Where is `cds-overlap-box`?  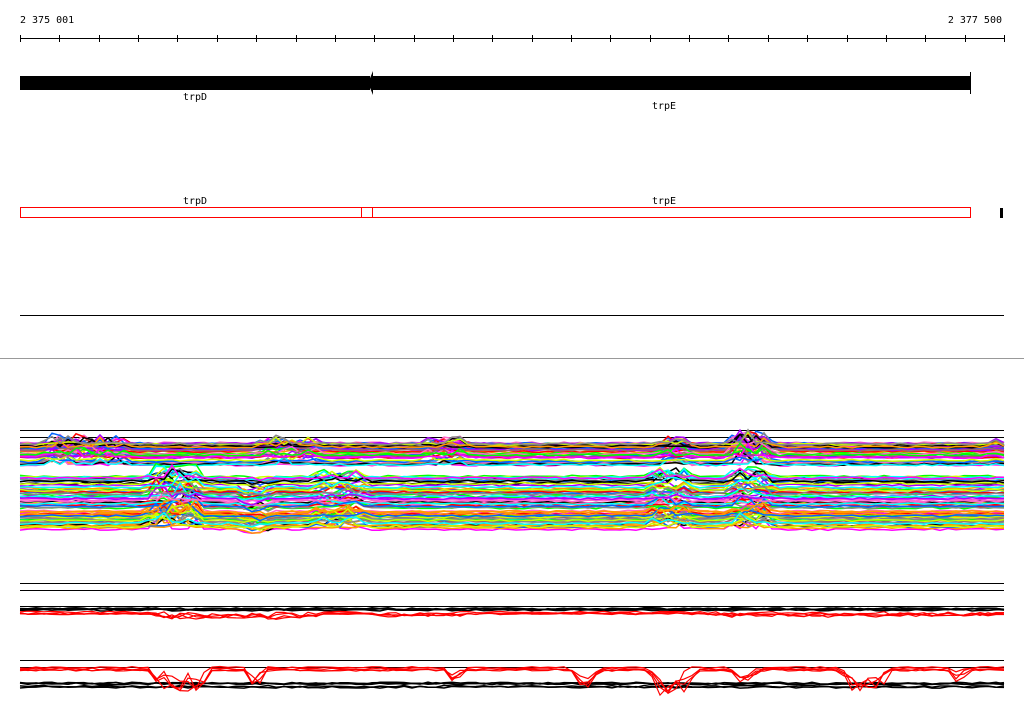
cds-overlap-box is located at coordinates (367, 212).